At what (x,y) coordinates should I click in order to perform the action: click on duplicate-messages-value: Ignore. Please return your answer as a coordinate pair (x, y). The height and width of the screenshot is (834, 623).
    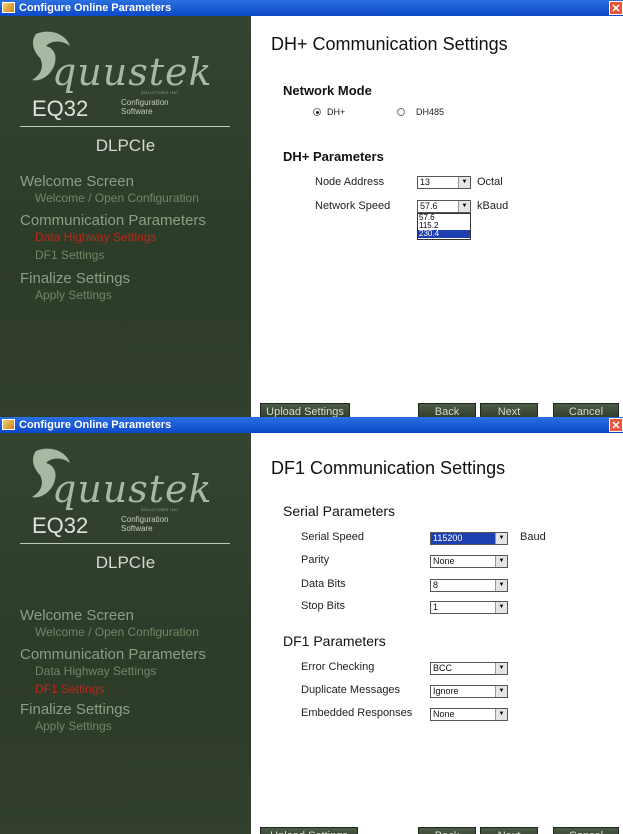
    Looking at the image, I should click on (446, 691).